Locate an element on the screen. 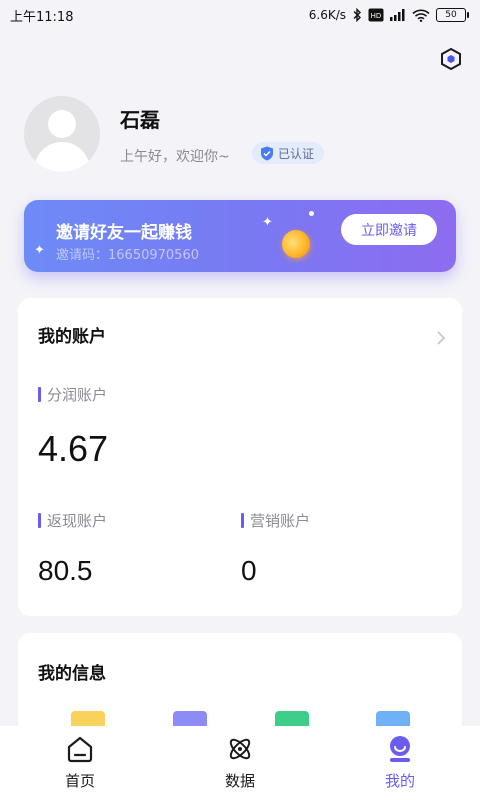 This screenshot has width=480, height=800. verified-badge: 已认证 is located at coordinates (288, 153).